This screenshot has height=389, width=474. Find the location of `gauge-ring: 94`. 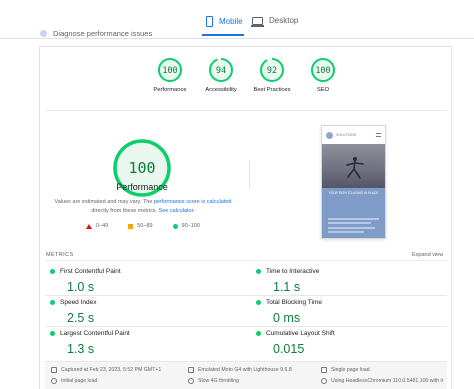

gauge-ring: 94 is located at coordinates (221, 70).